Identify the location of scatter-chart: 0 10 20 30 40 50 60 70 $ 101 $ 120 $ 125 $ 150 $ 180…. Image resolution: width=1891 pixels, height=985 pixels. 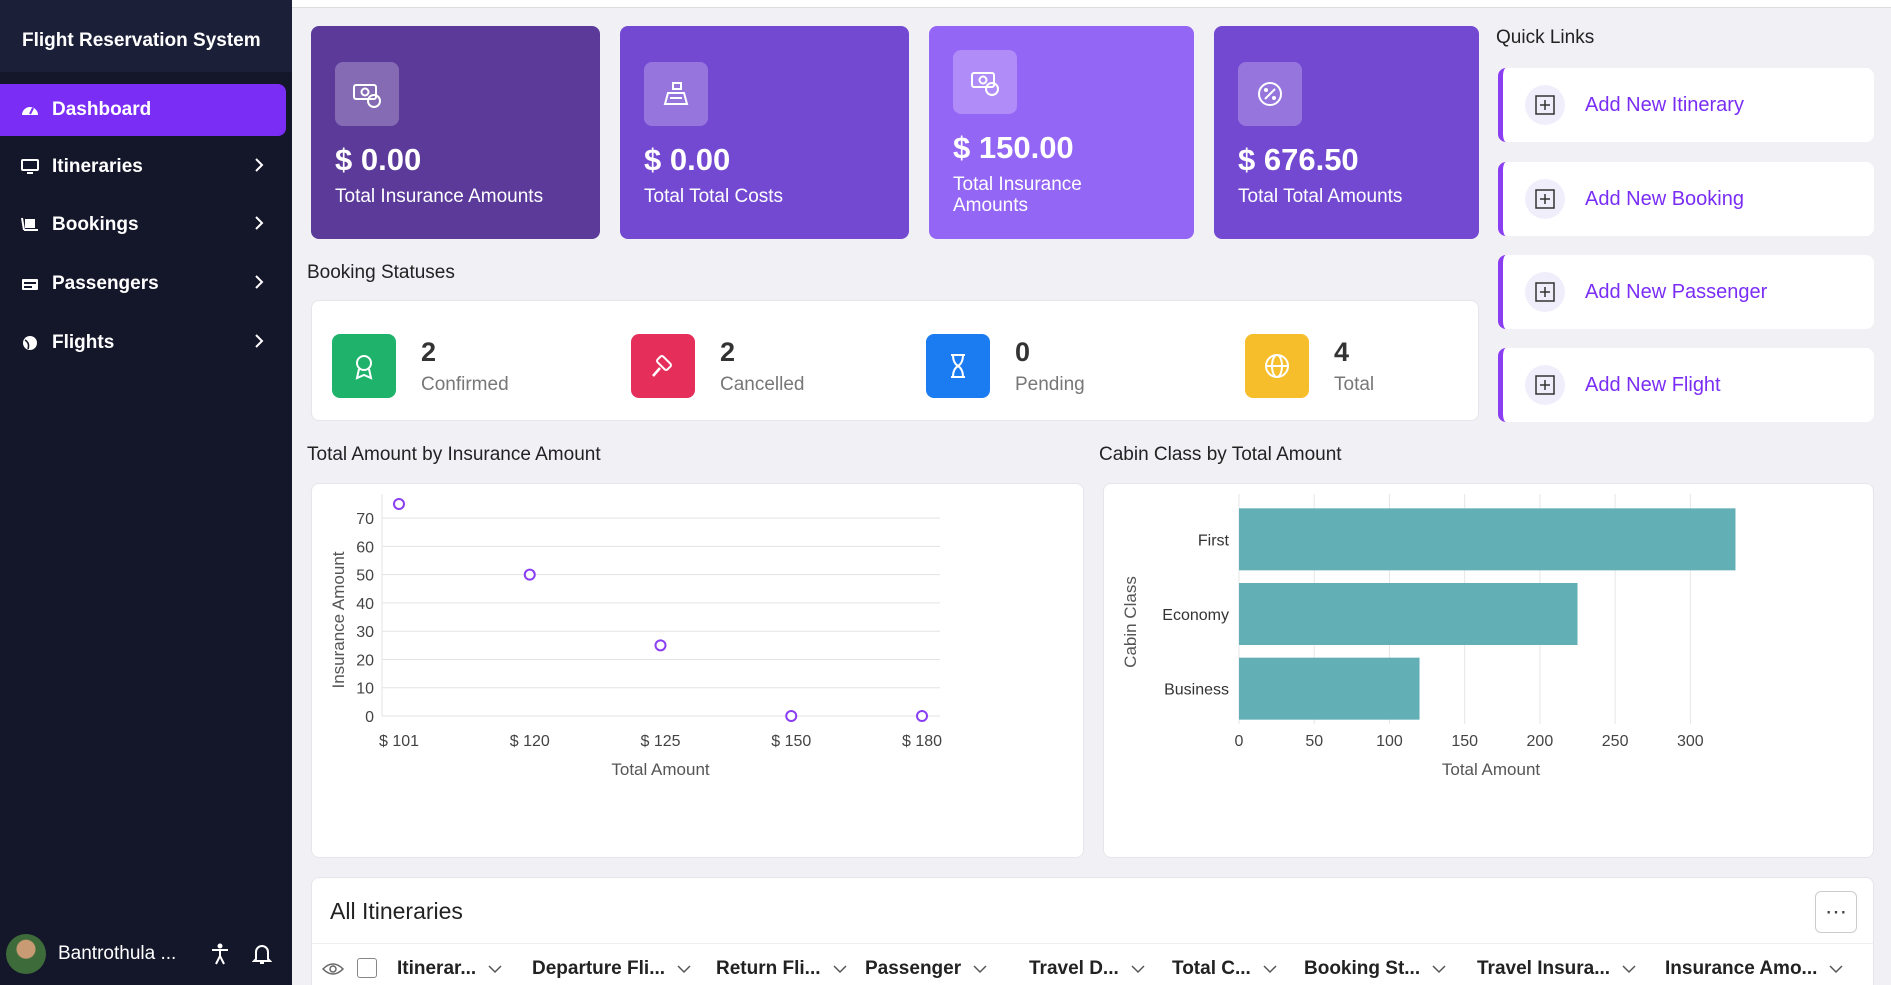
(635, 636).